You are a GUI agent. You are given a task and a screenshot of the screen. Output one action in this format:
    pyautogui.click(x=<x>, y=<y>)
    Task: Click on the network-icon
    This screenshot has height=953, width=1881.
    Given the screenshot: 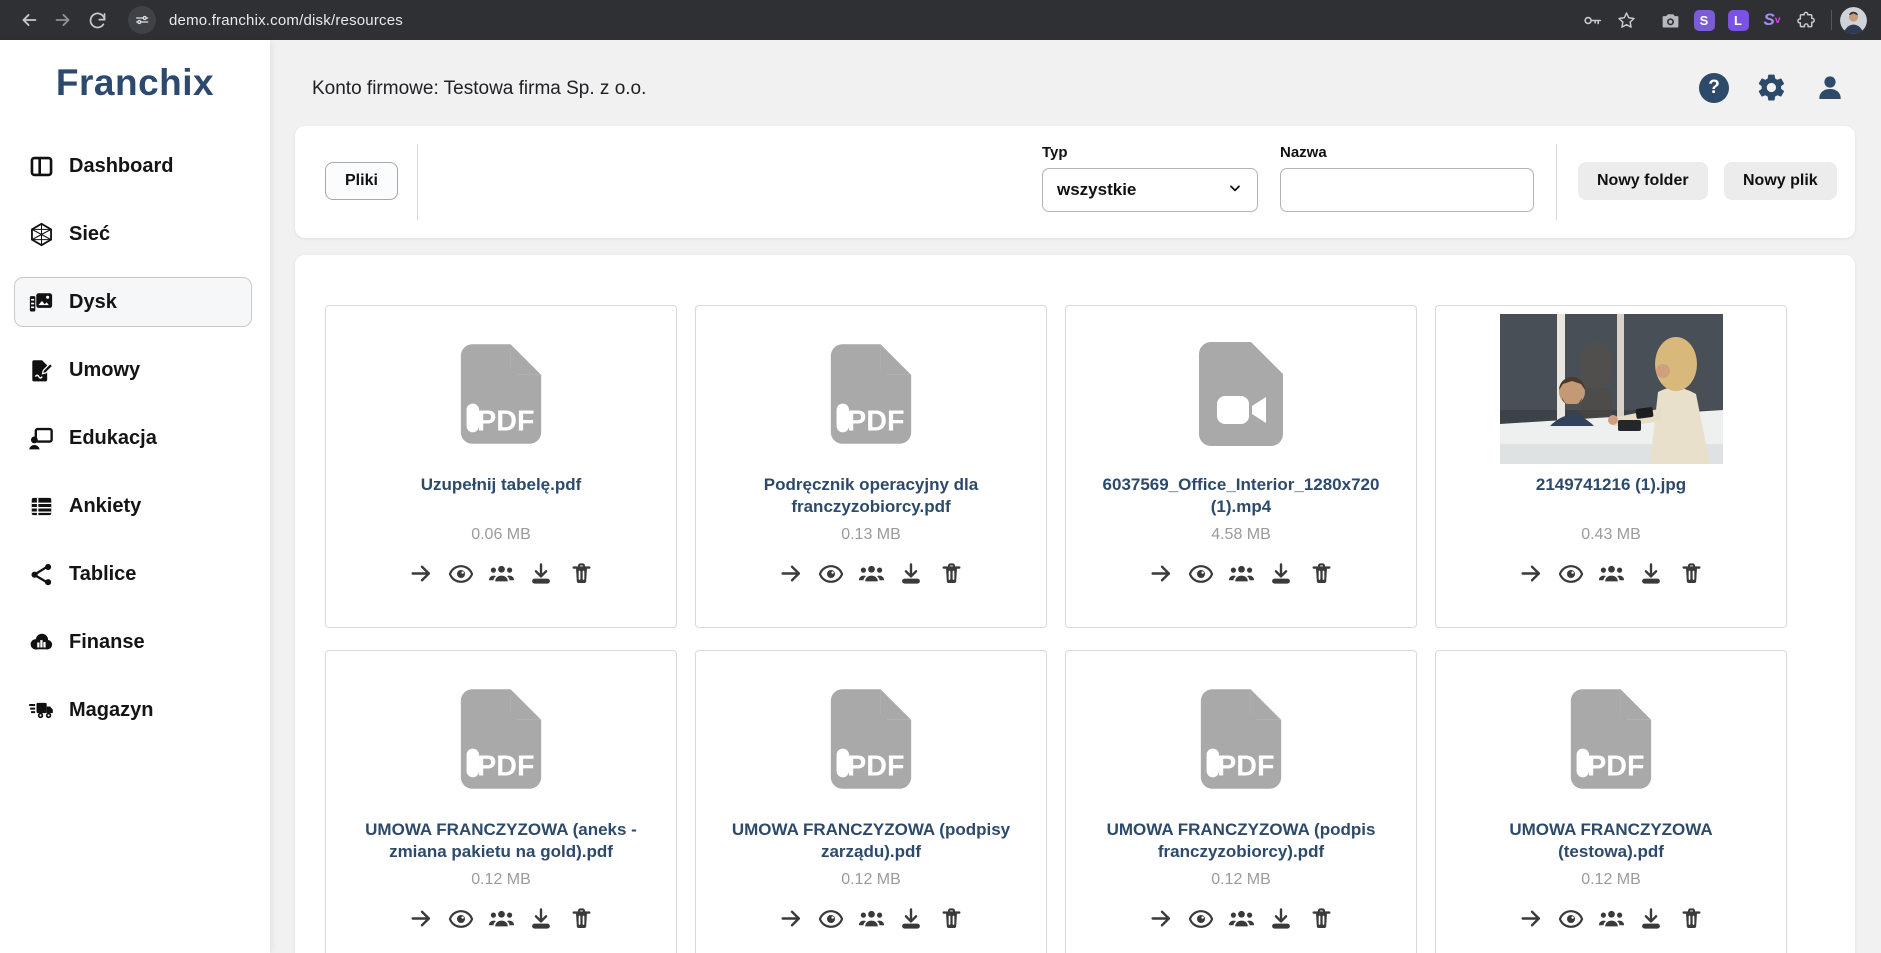 What is the action you would take?
    pyautogui.click(x=41, y=234)
    